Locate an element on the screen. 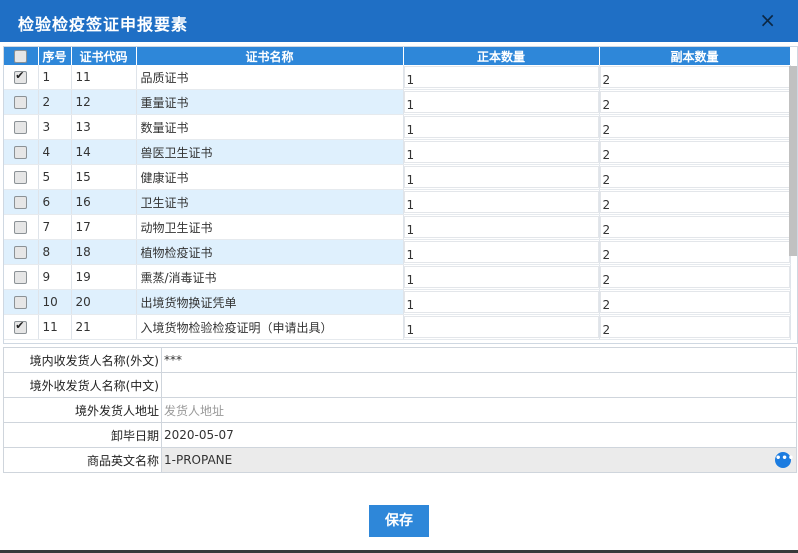 Image resolution: width=798 pixels, height=553 pixels. table-row: 3 13 数量证书 1 2 is located at coordinates (397, 127).